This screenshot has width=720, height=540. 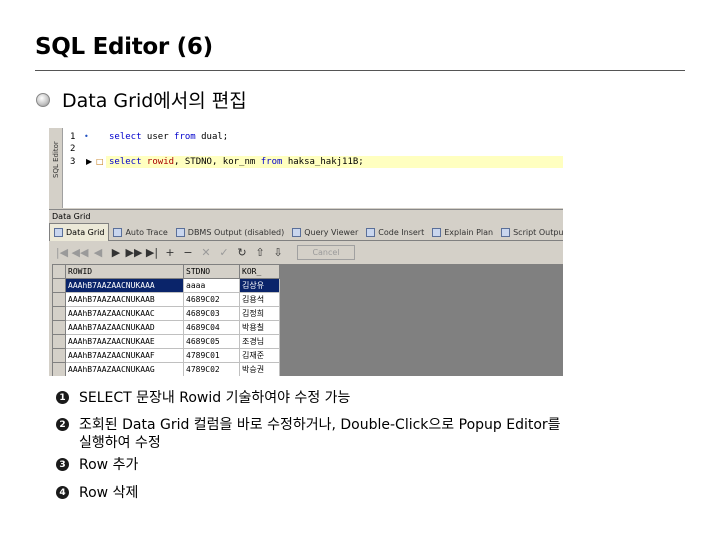 I want to click on table-row: AAAhB7AAZAACNUKAAC 4689C03 김정희, so click(x=166, y=313).